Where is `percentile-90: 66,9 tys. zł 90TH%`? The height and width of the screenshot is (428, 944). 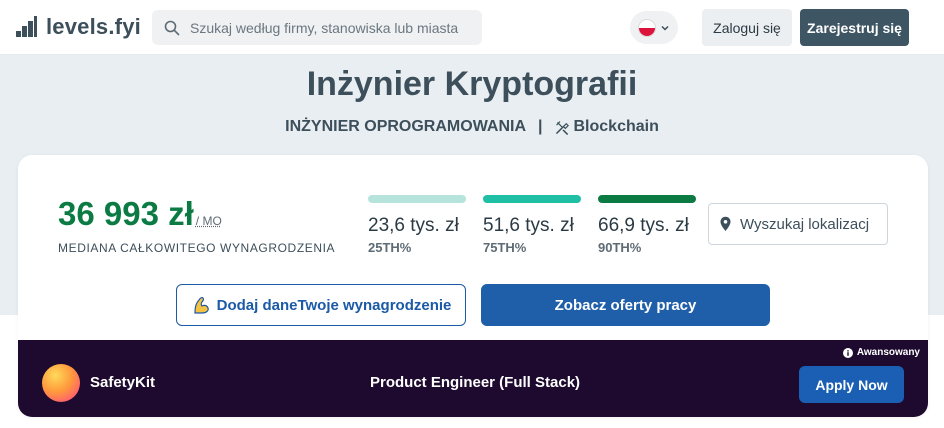 percentile-90: 66,9 tys. zł 90TH% is located at coordinates (647, 225).